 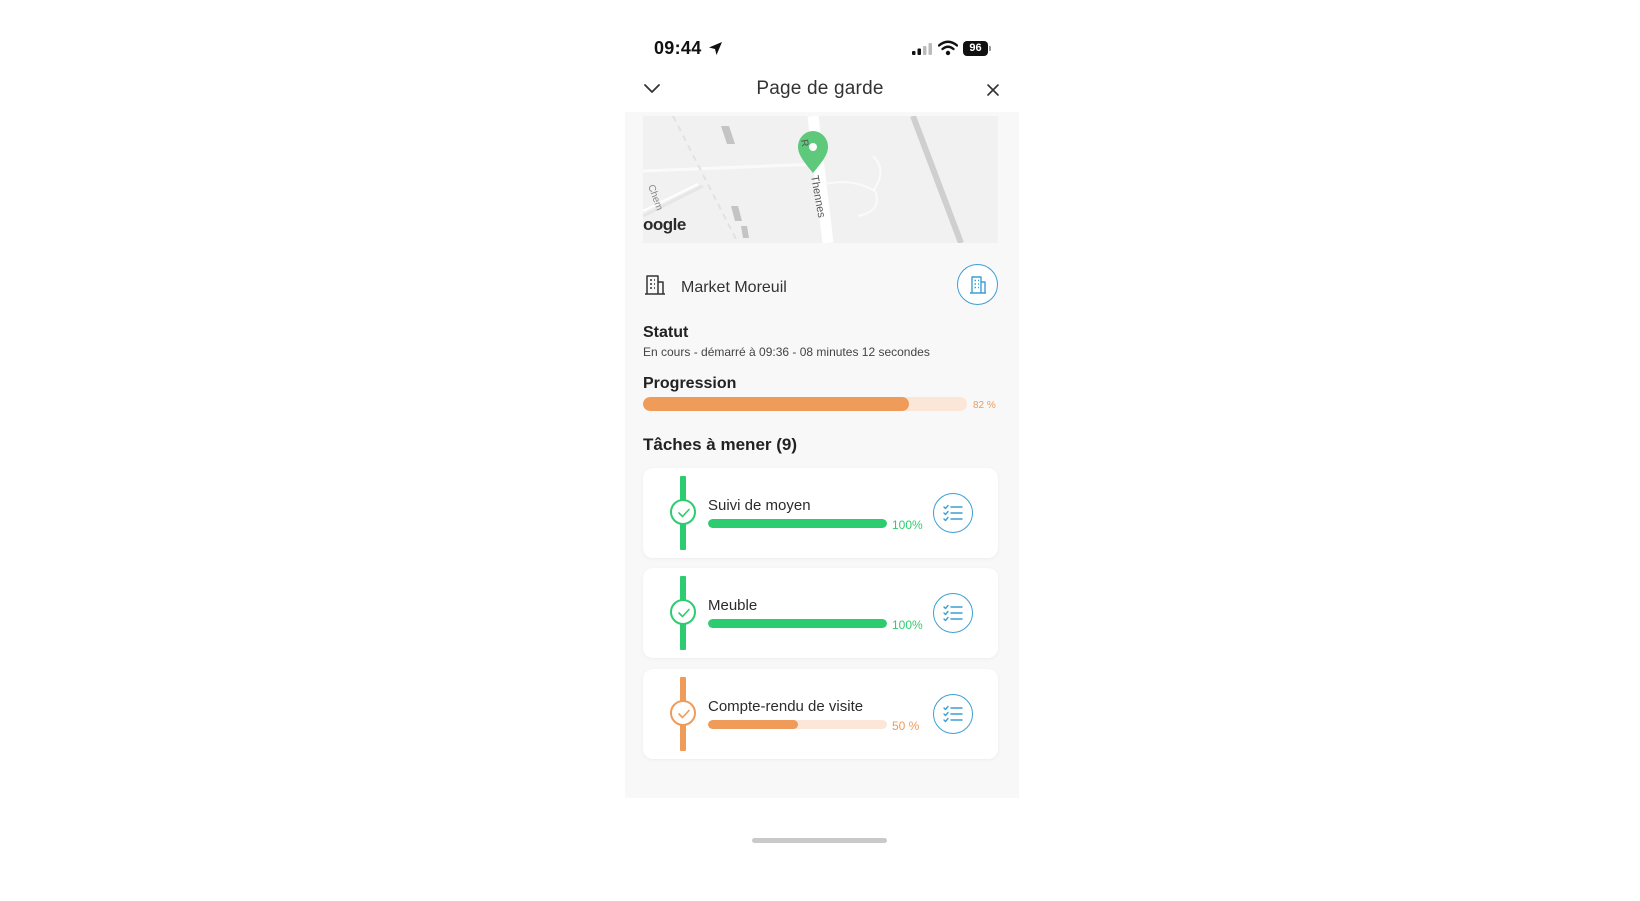 What do you see at coordinates (948, 48) in the screenshot?
I see `wifi-icon` at bounding box center [948, 48].